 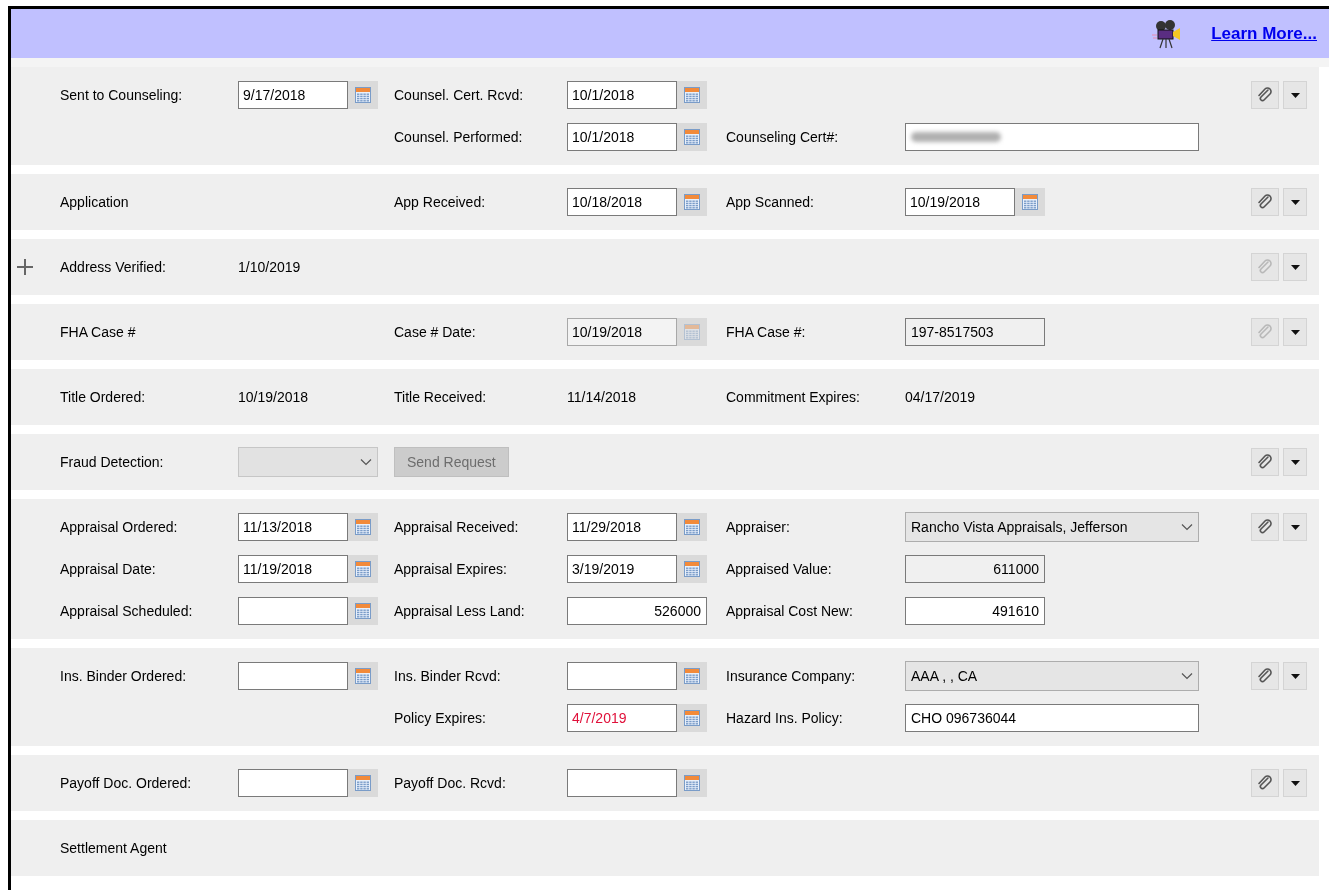 What do you see at coordinates (622, 527) in the screenshot?
I see `date-field: 11/29/2018` at bounding box center [622, 527].